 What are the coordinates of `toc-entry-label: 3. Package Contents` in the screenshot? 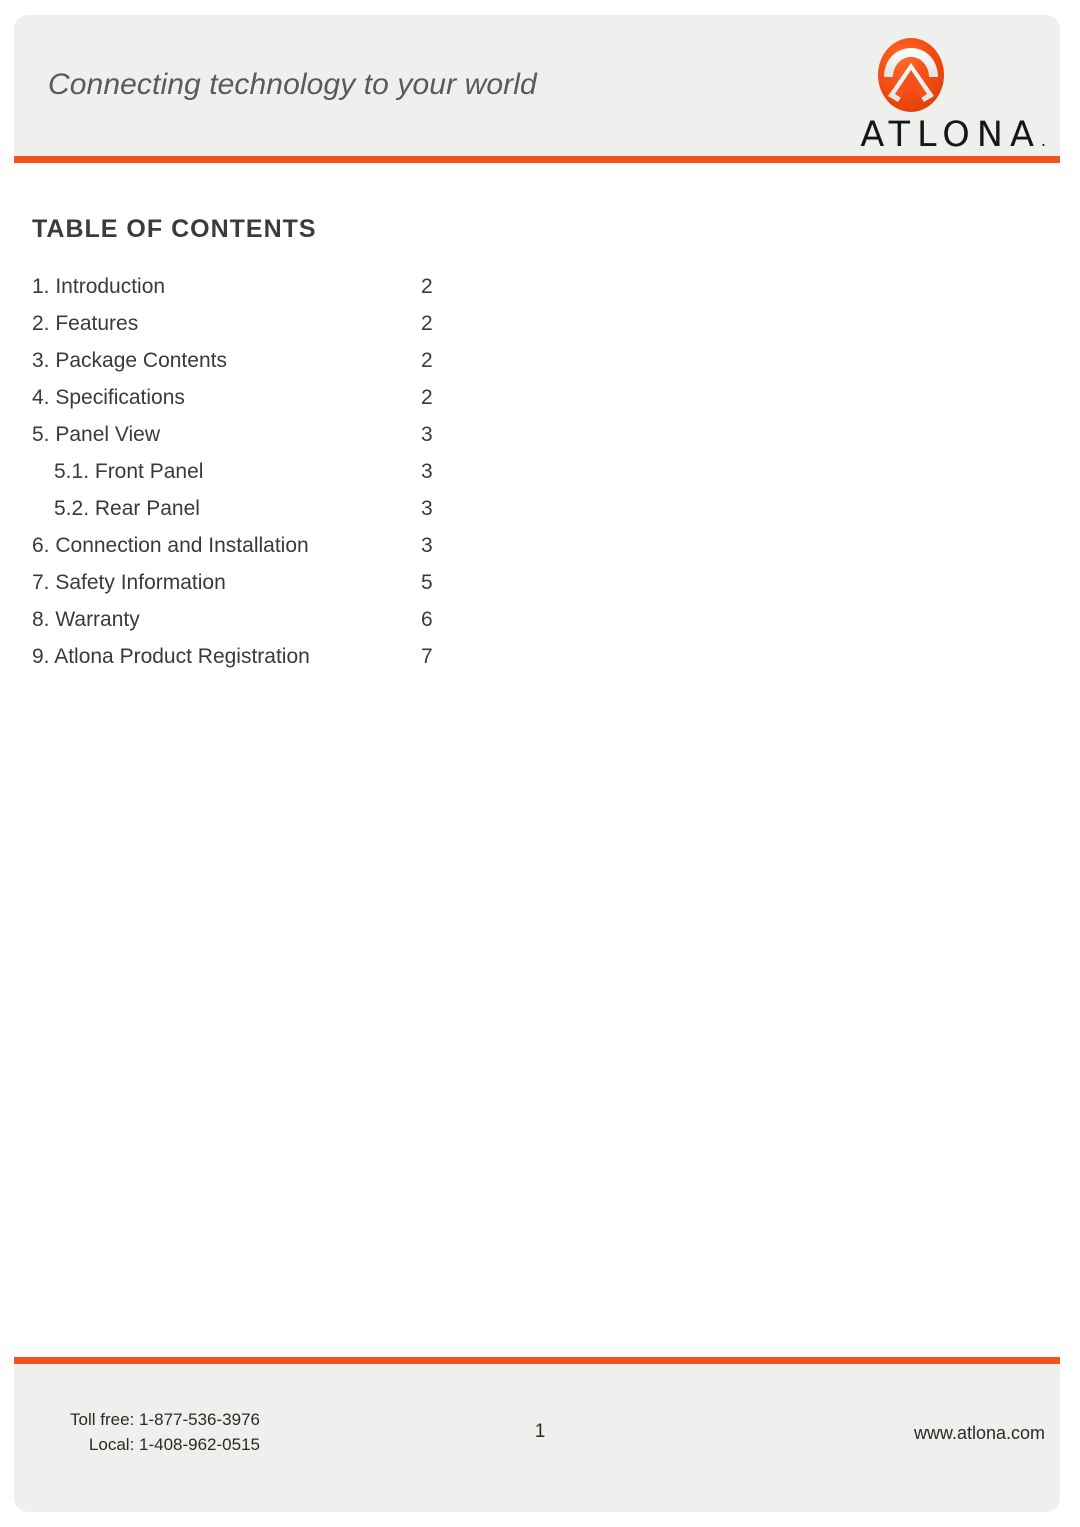 It's located at (129, 360).